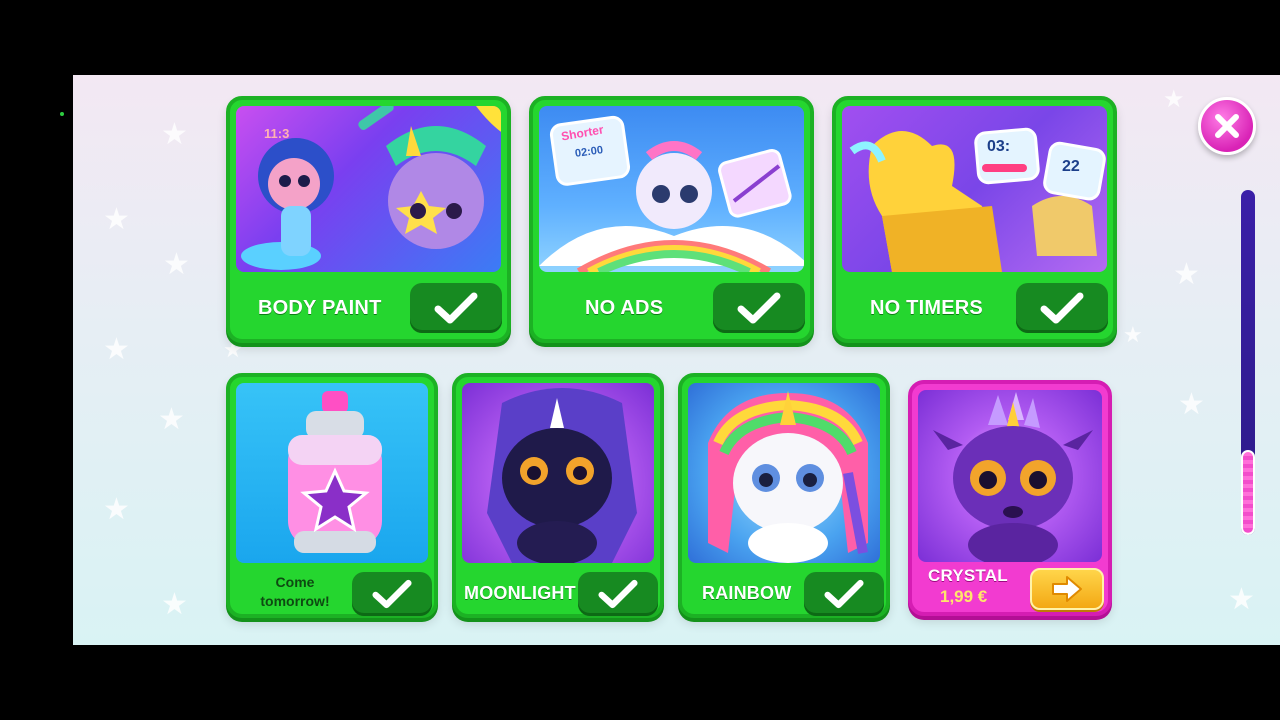 This screenshot has height=720, width=1280. I want to click on no-timers-art: 03: 22, so click(974, 189).